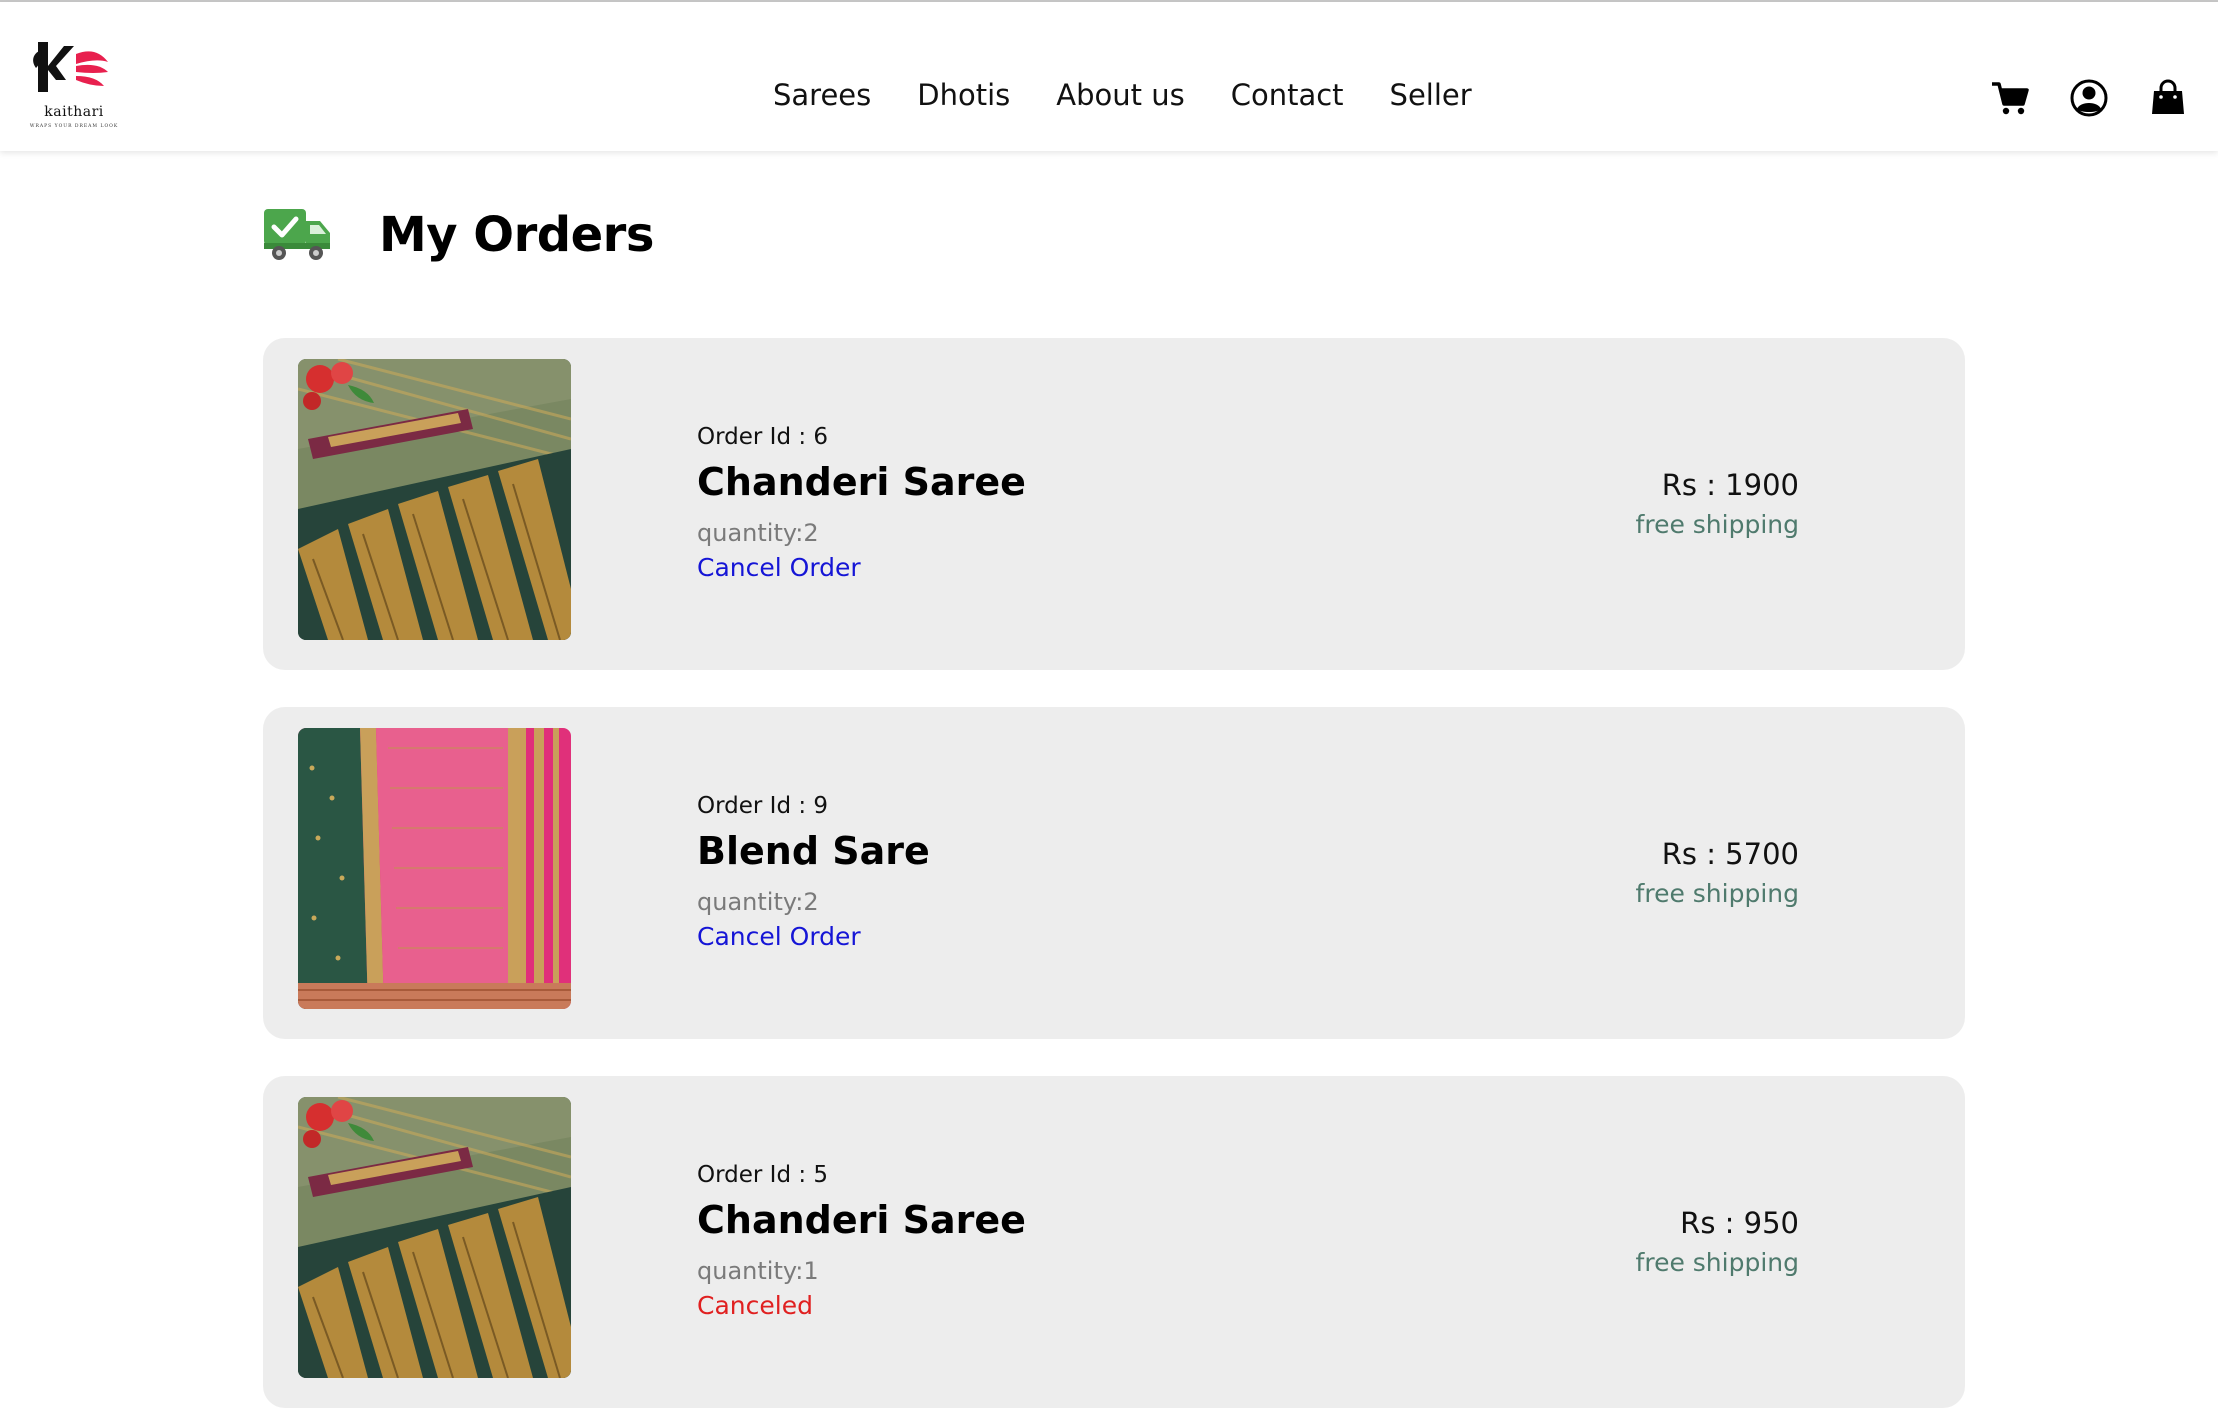 The height and width of the screenshot is (1408, 2218). Describe the element at coordinates (758, 1271) in the screenshot. I see `order-quantity: quantity:1` at that location.